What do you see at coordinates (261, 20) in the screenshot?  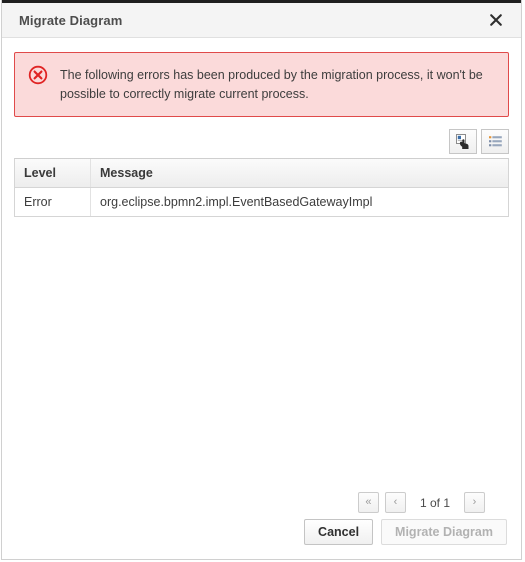 I see `dialog-titlebar: Migrate Diagram` at bounding box center [261, 20].